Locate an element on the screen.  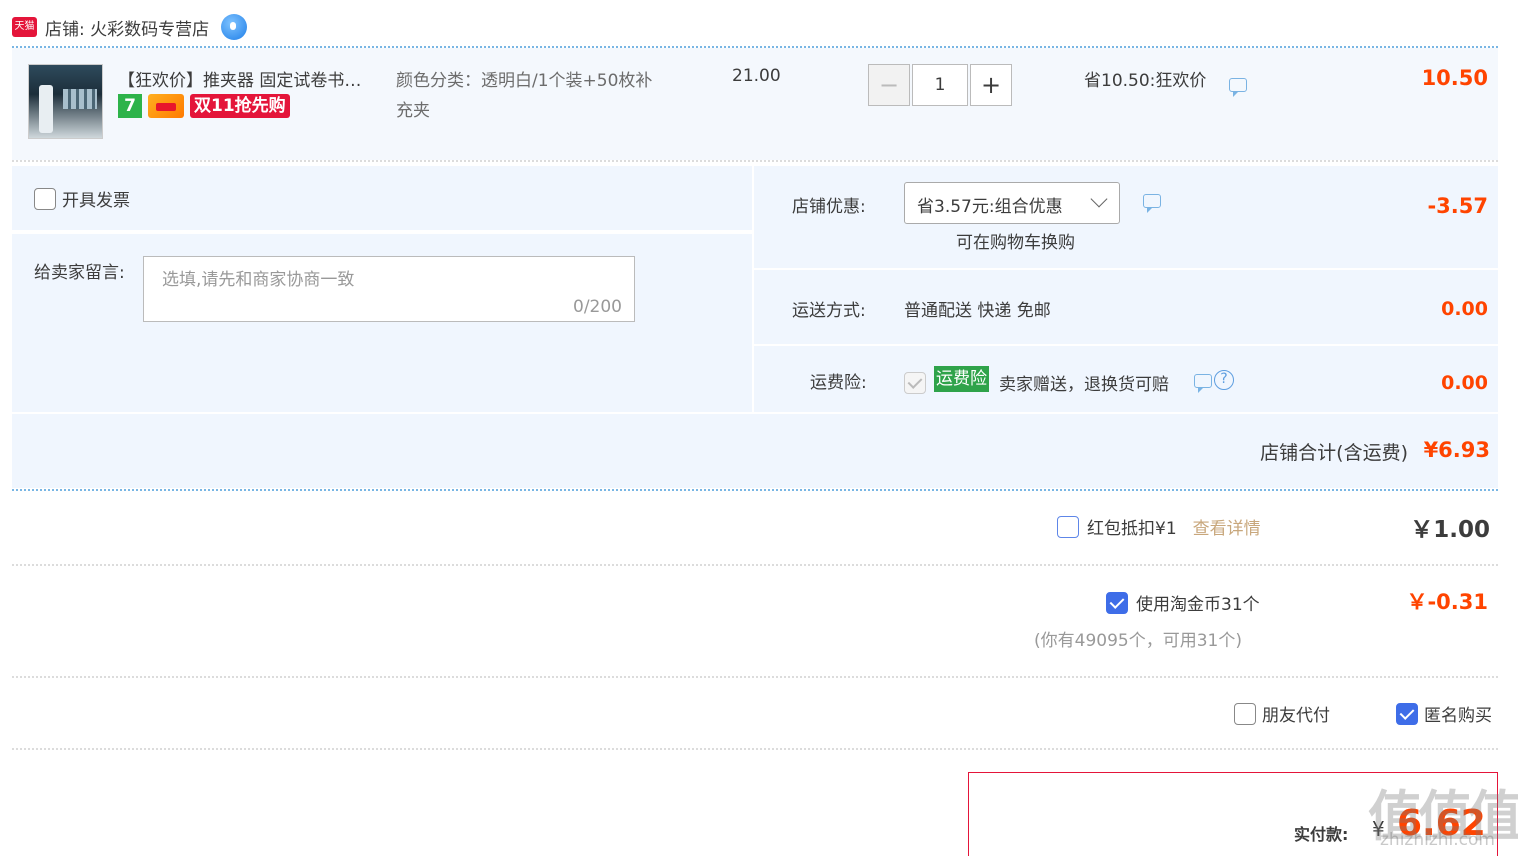
anonymous-purchase-label: 匿名购买 is located at coordinates (1458, 716).